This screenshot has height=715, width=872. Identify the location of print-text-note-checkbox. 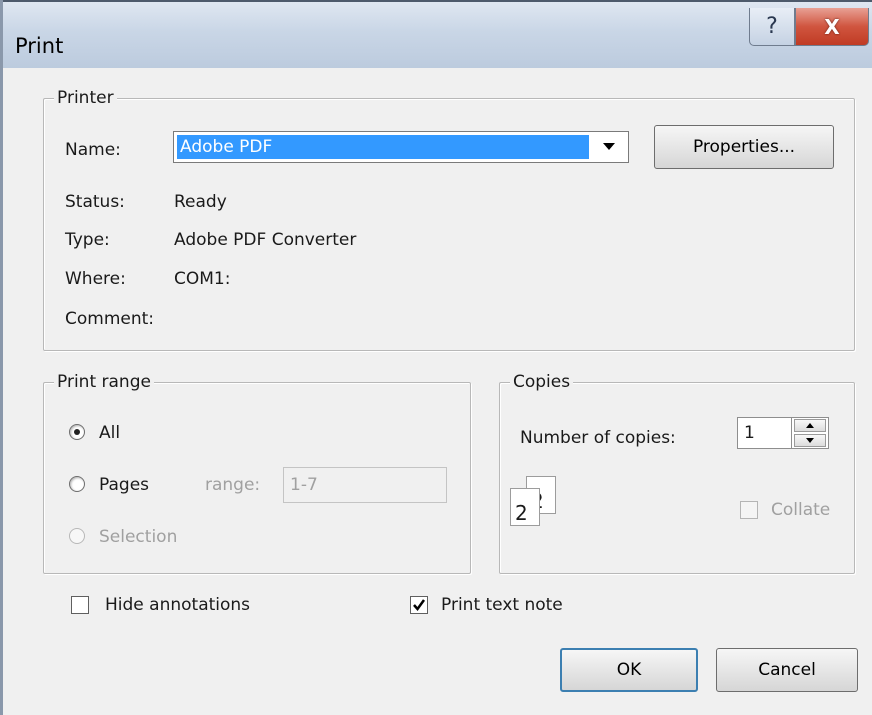
(419, 605).